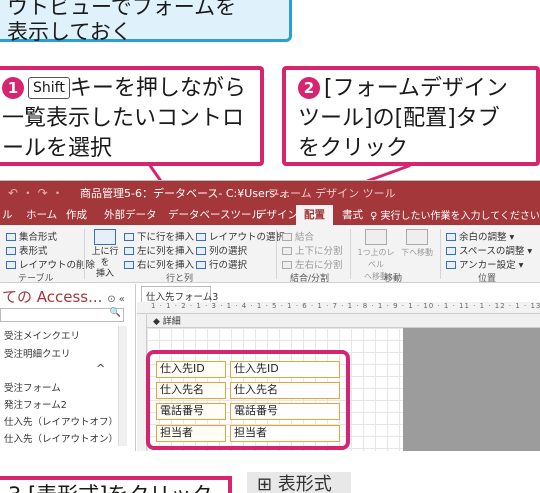 The height and width of the screenshot is (493, 540). I want to click on merge-button: 結合, so click(298, 236).